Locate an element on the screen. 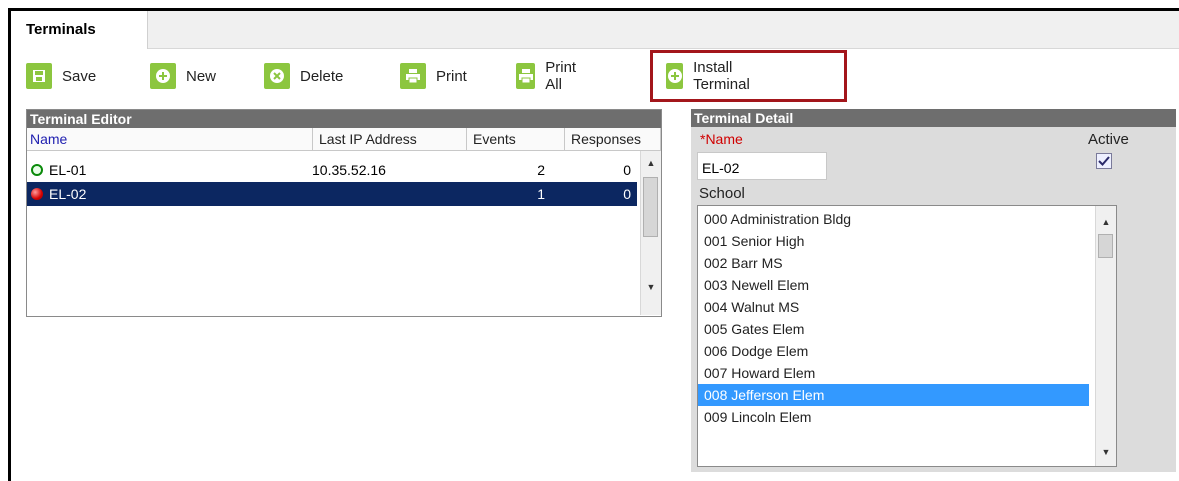 This screenshot has height=481, width=1179. print-label: Print is located at coordinates (451, 76).